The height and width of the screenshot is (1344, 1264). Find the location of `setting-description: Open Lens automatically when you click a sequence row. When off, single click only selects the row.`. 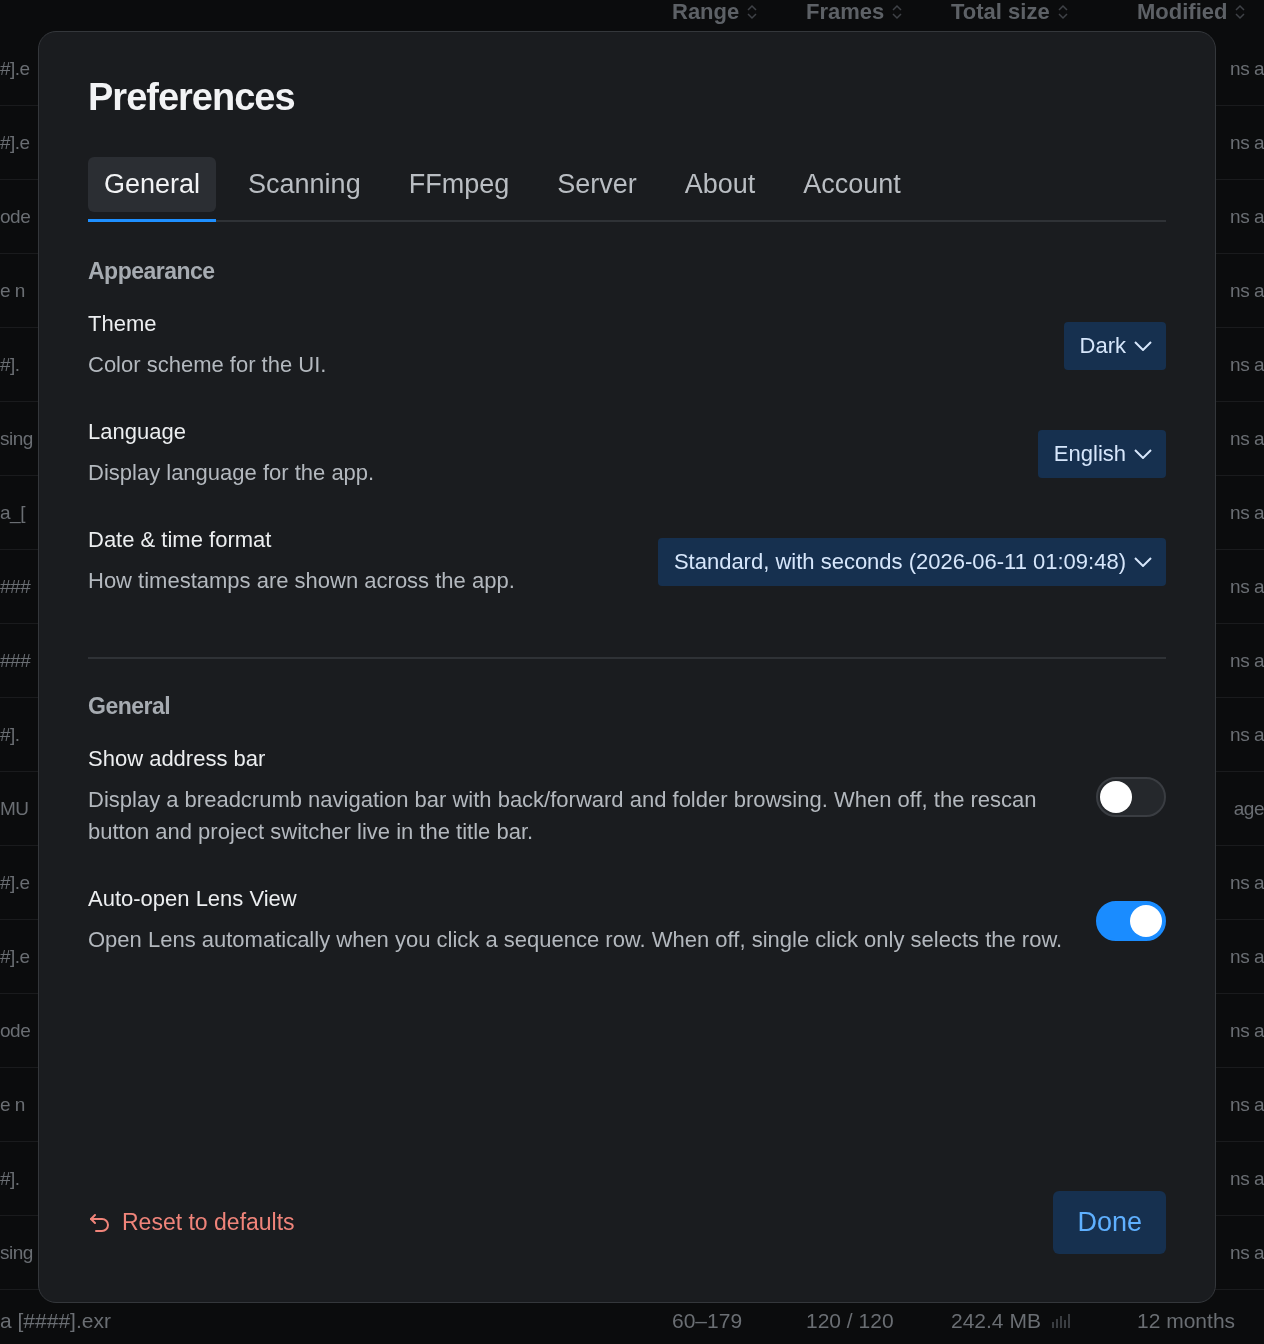

setting-description: Open Lens automatically when you click a sequence row. When off, single click only selects the row. is located at coordinates (575, 940).